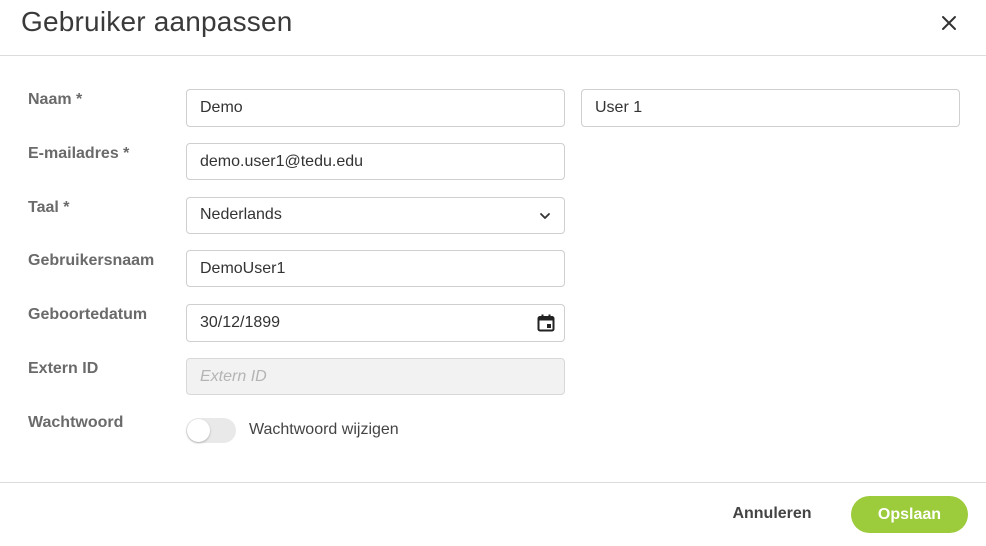  Describe the element at coordinates (546, 323) in the screenshot. I see `calendar-icon` at that location.